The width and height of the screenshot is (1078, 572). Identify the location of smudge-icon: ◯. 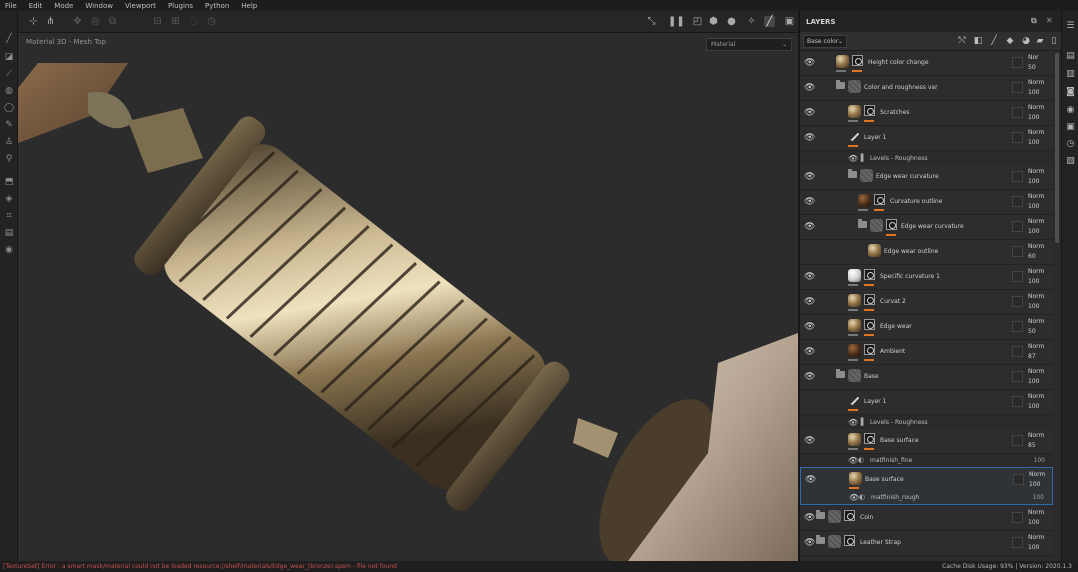
(9, 108).